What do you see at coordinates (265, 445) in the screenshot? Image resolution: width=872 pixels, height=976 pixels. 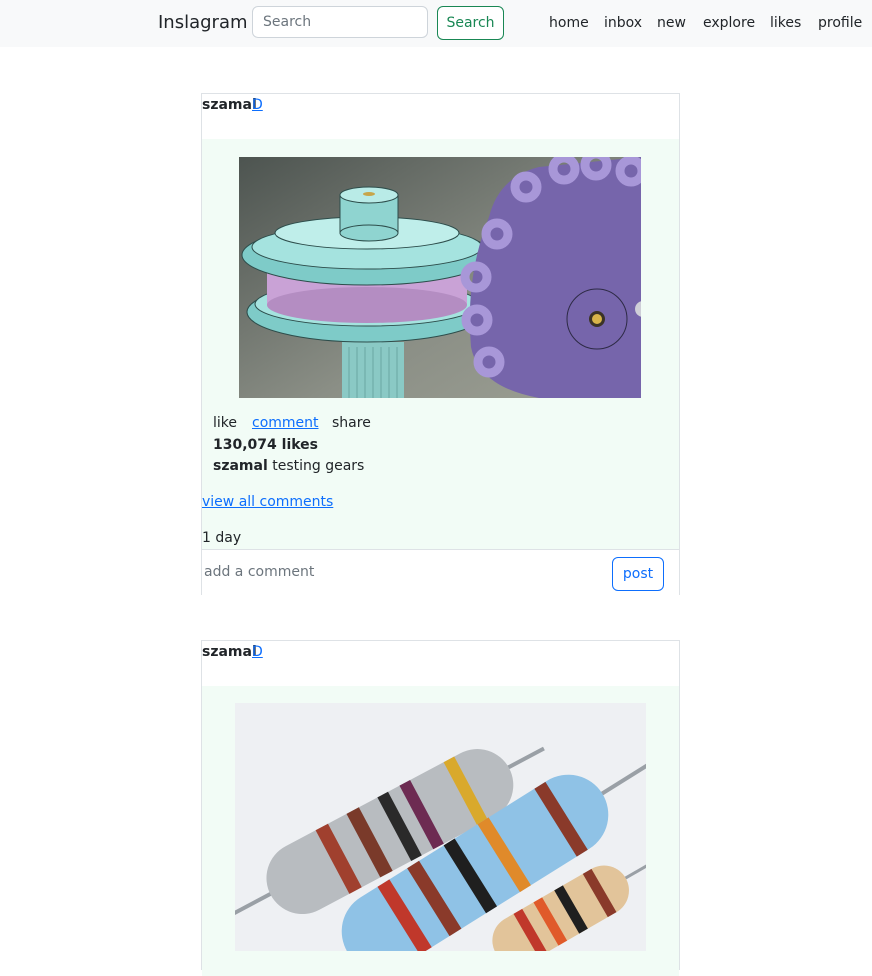 I see `likes-count: 130,074 likes` at bounding box center [265, 445].